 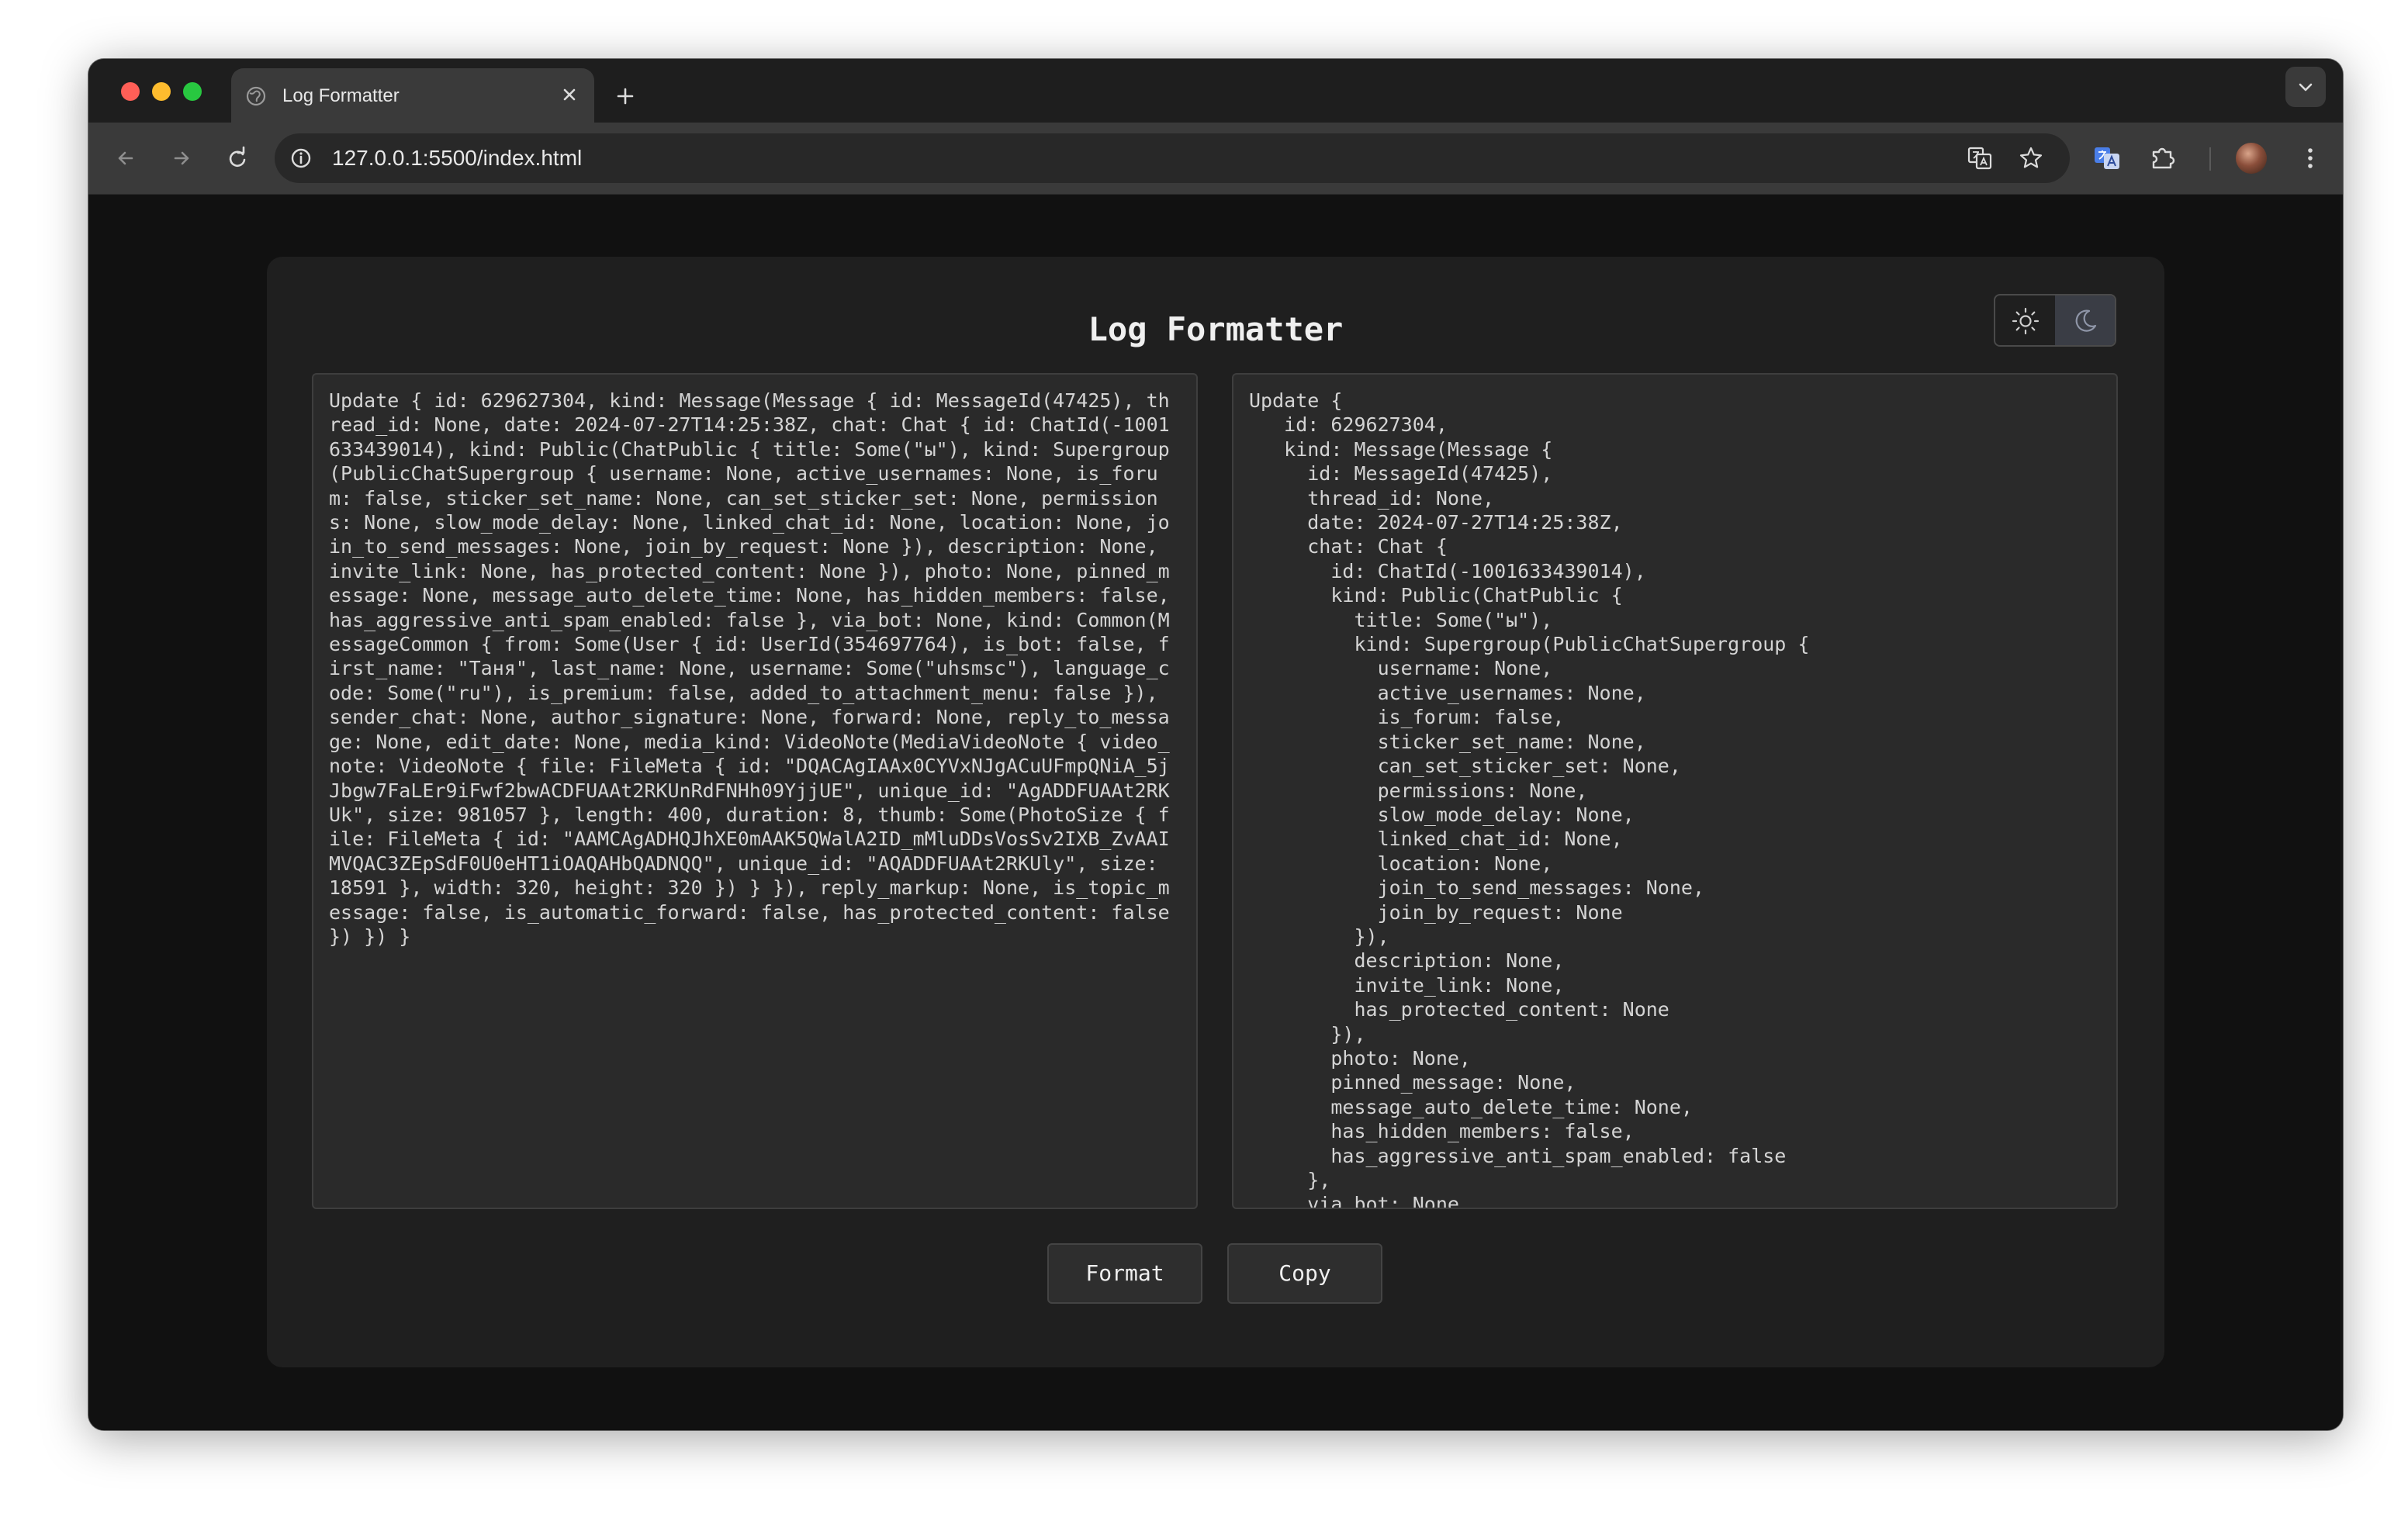 I want to click on star-icon, so click(x=2031, y=158).